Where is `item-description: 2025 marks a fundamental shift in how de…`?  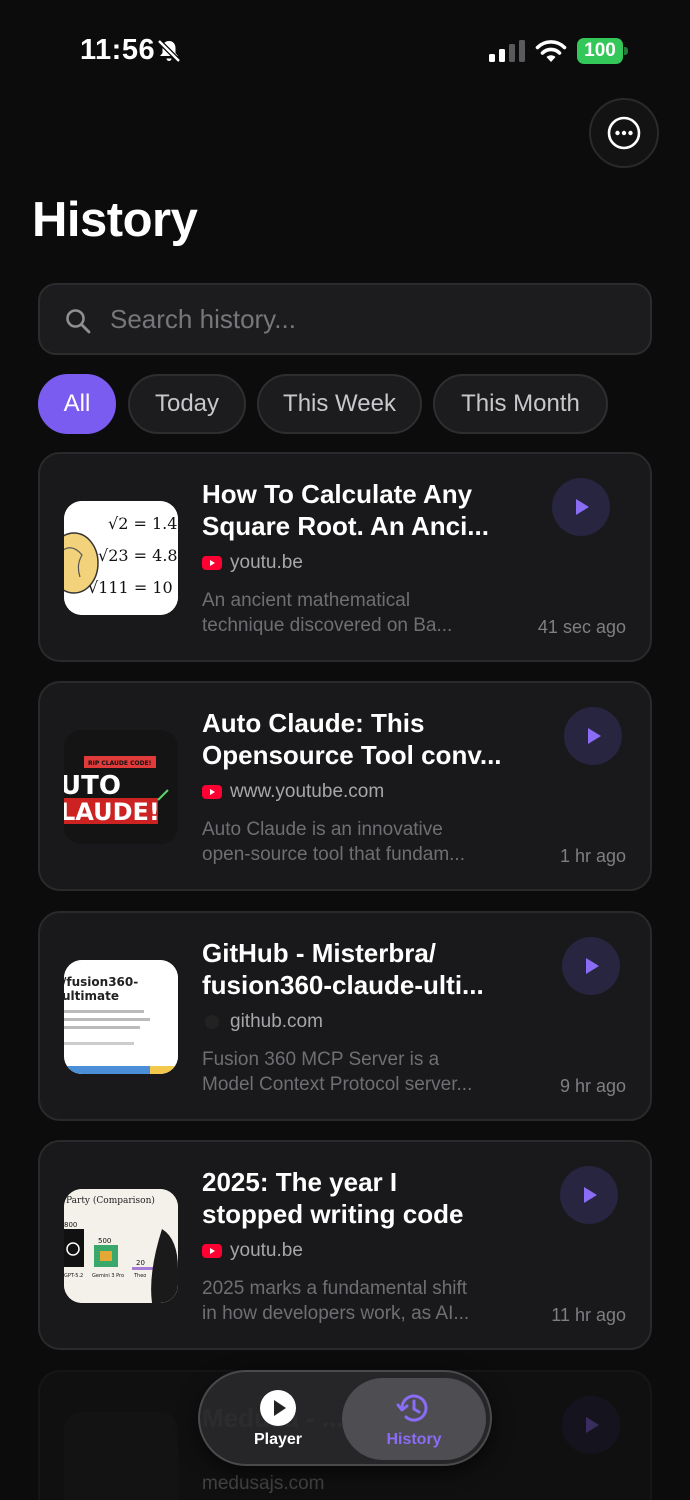 item-description: 2025 marks a fundamental shift in how de… is located at coordinates (336, 1301).